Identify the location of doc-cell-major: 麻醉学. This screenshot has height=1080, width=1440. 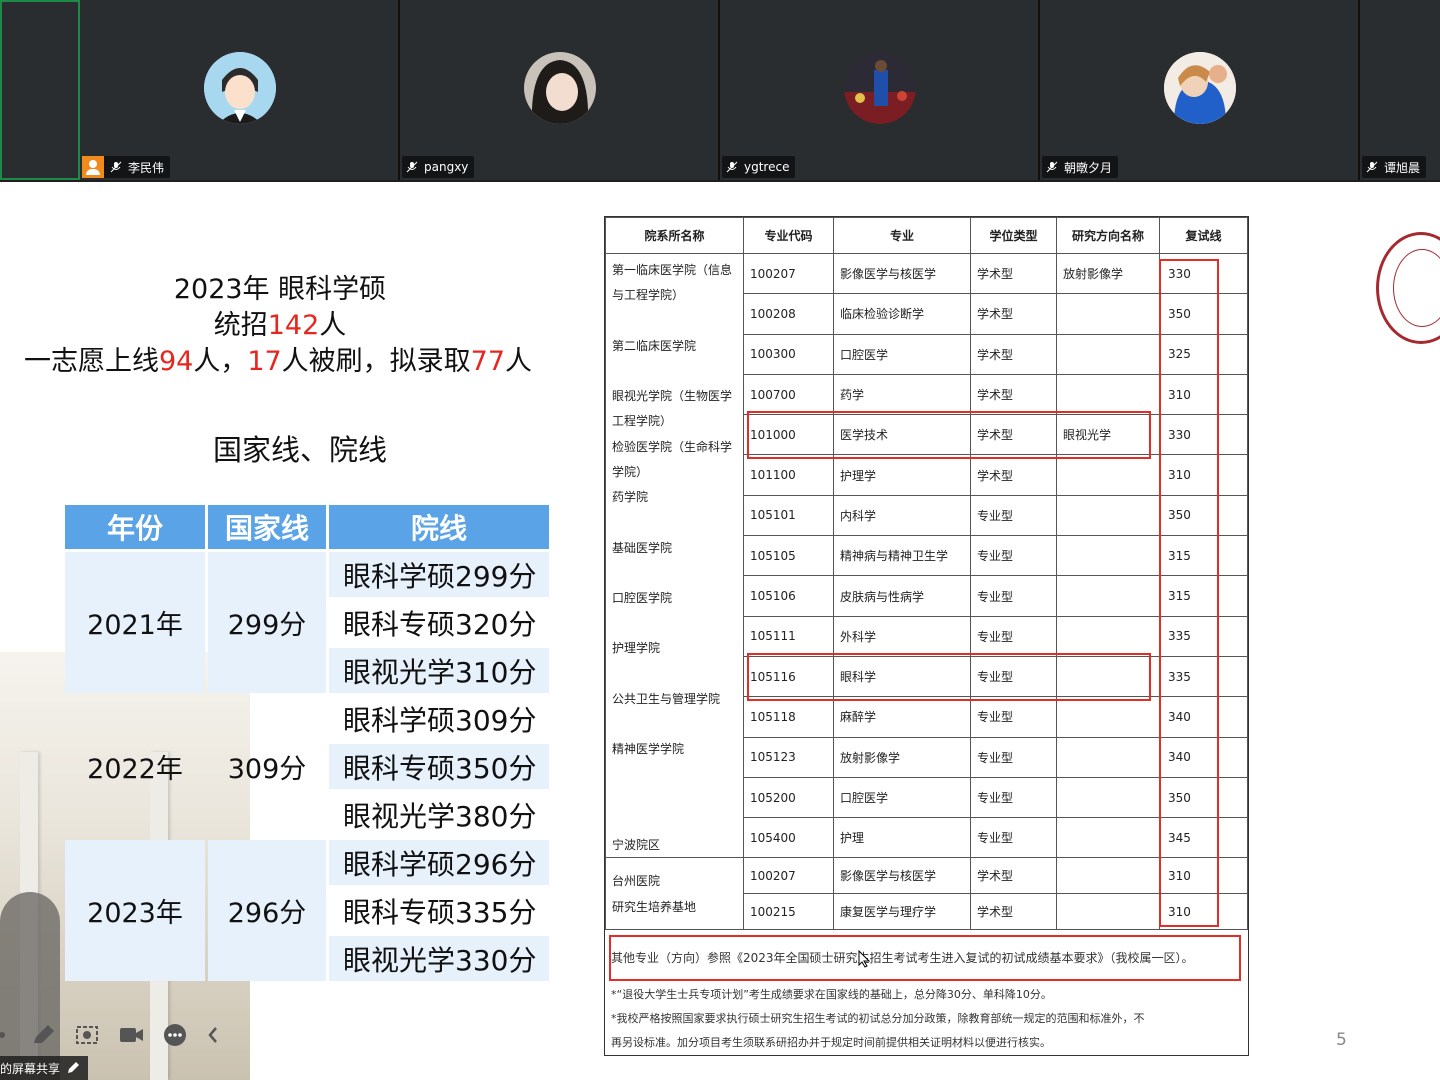
(902, 717).